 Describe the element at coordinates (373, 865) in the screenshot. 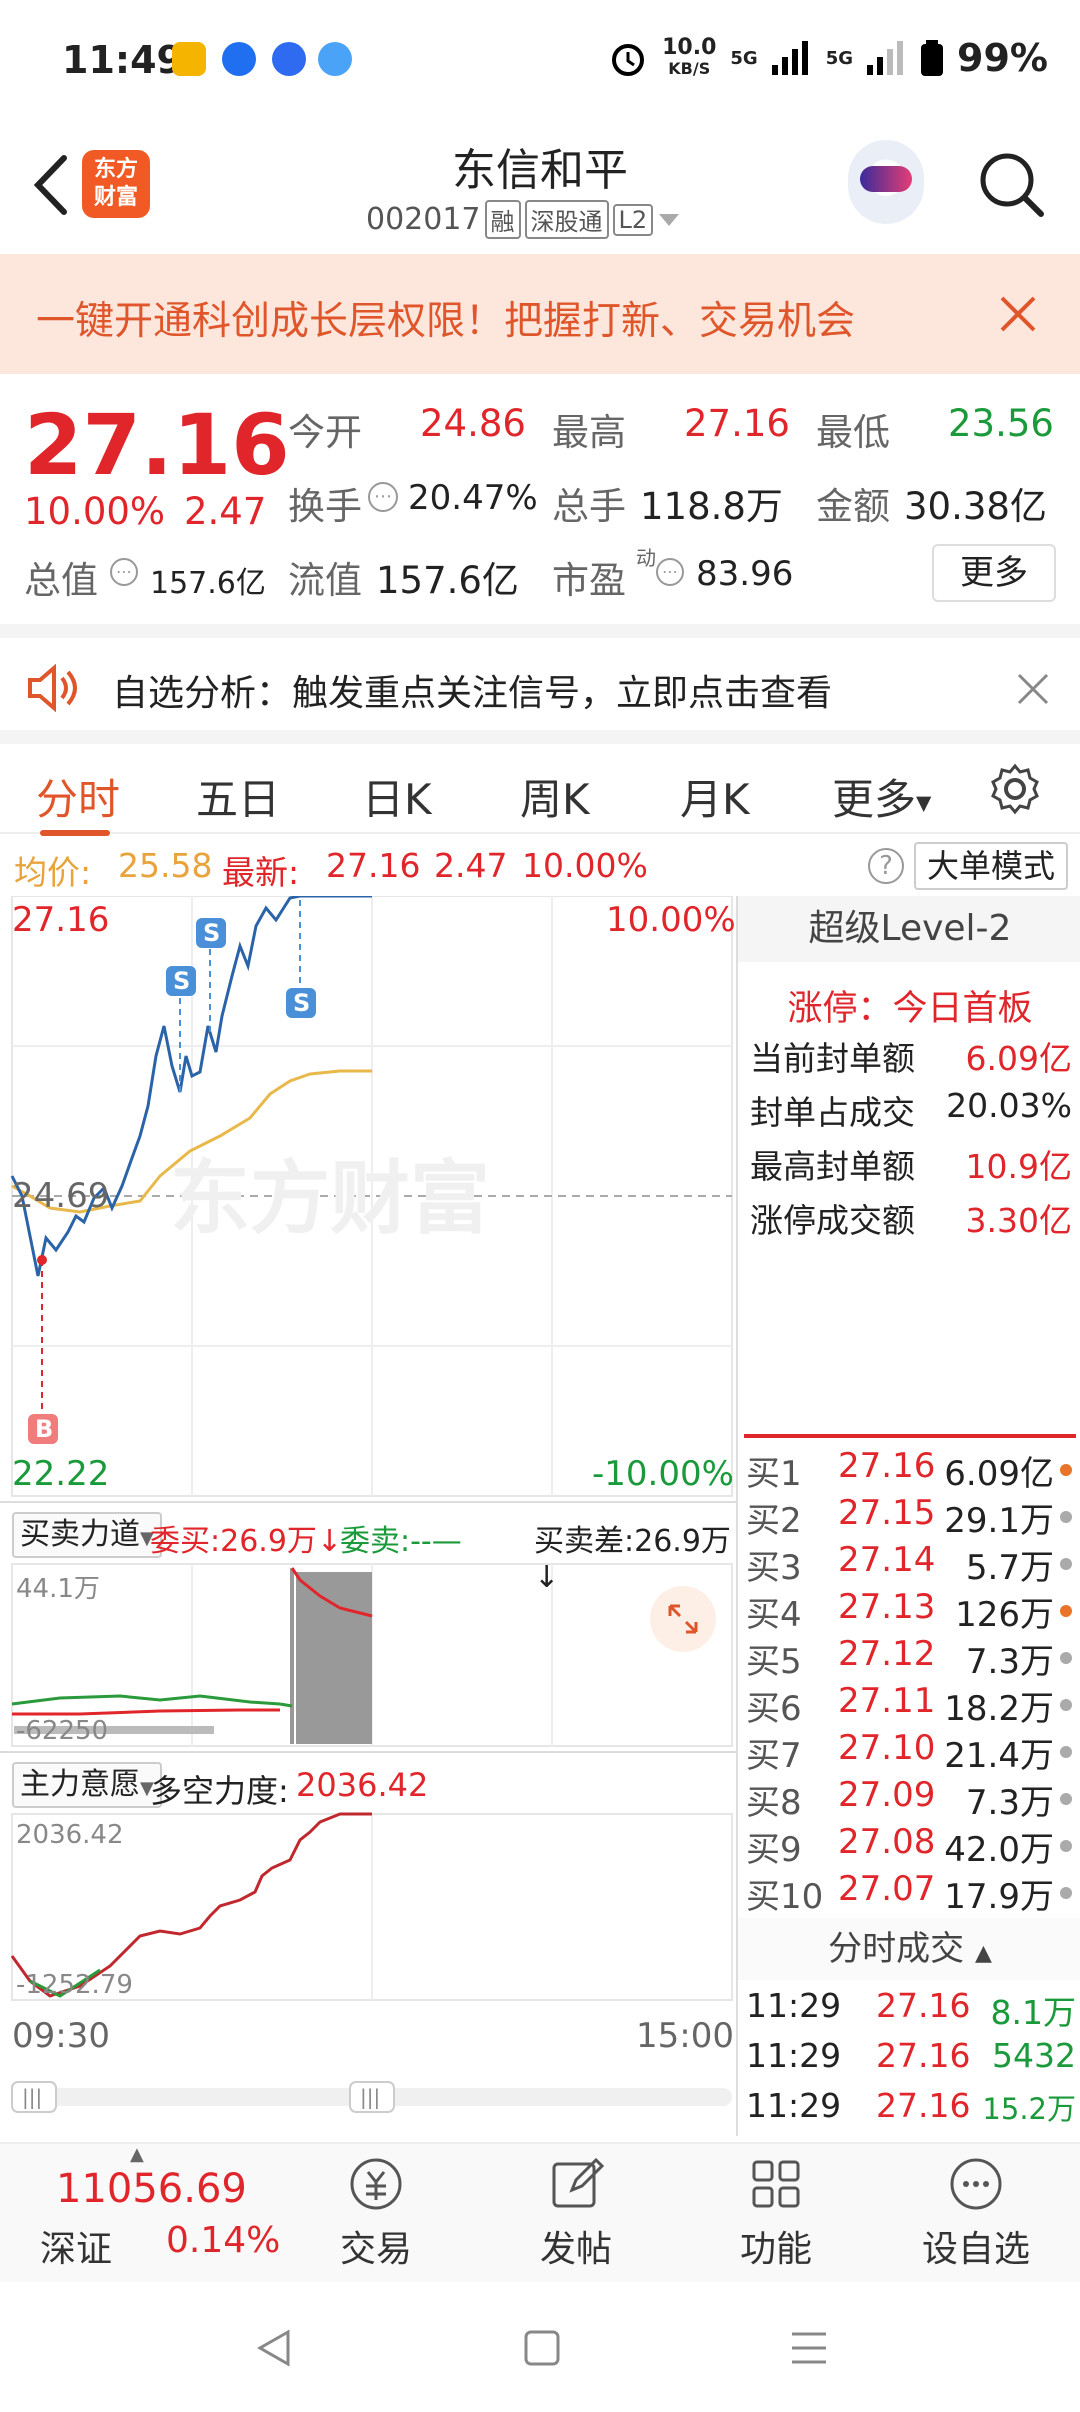

I see `latest-value: 27.16` at that location.